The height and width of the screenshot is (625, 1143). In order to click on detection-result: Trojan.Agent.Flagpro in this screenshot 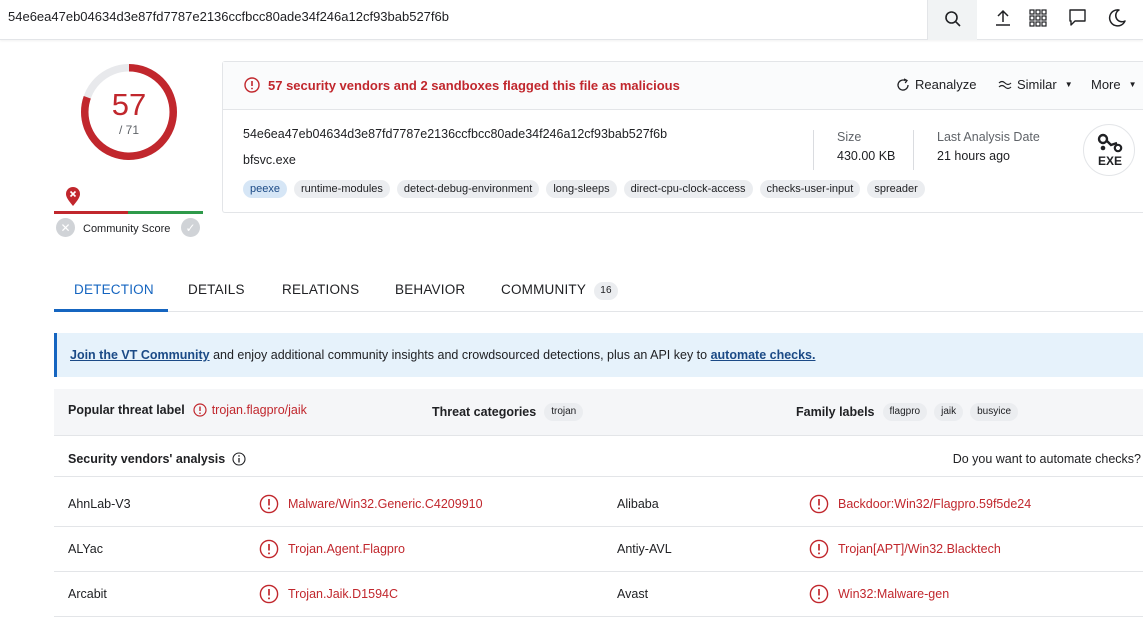, I will do `click(346, 549)`.